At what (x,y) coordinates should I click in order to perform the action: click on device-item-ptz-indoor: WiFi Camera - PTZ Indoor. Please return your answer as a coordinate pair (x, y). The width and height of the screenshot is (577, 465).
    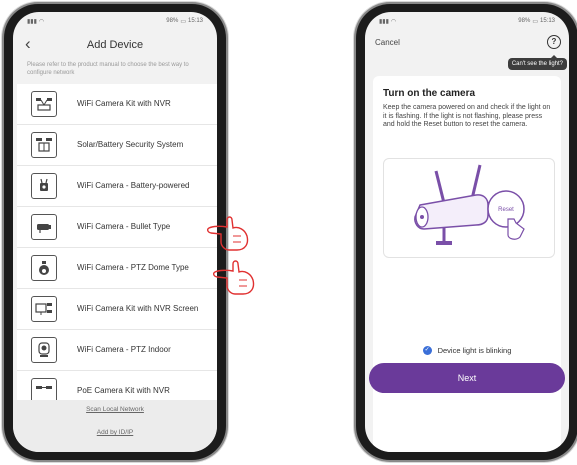
    Looking at the image, I should click on (117, 350).